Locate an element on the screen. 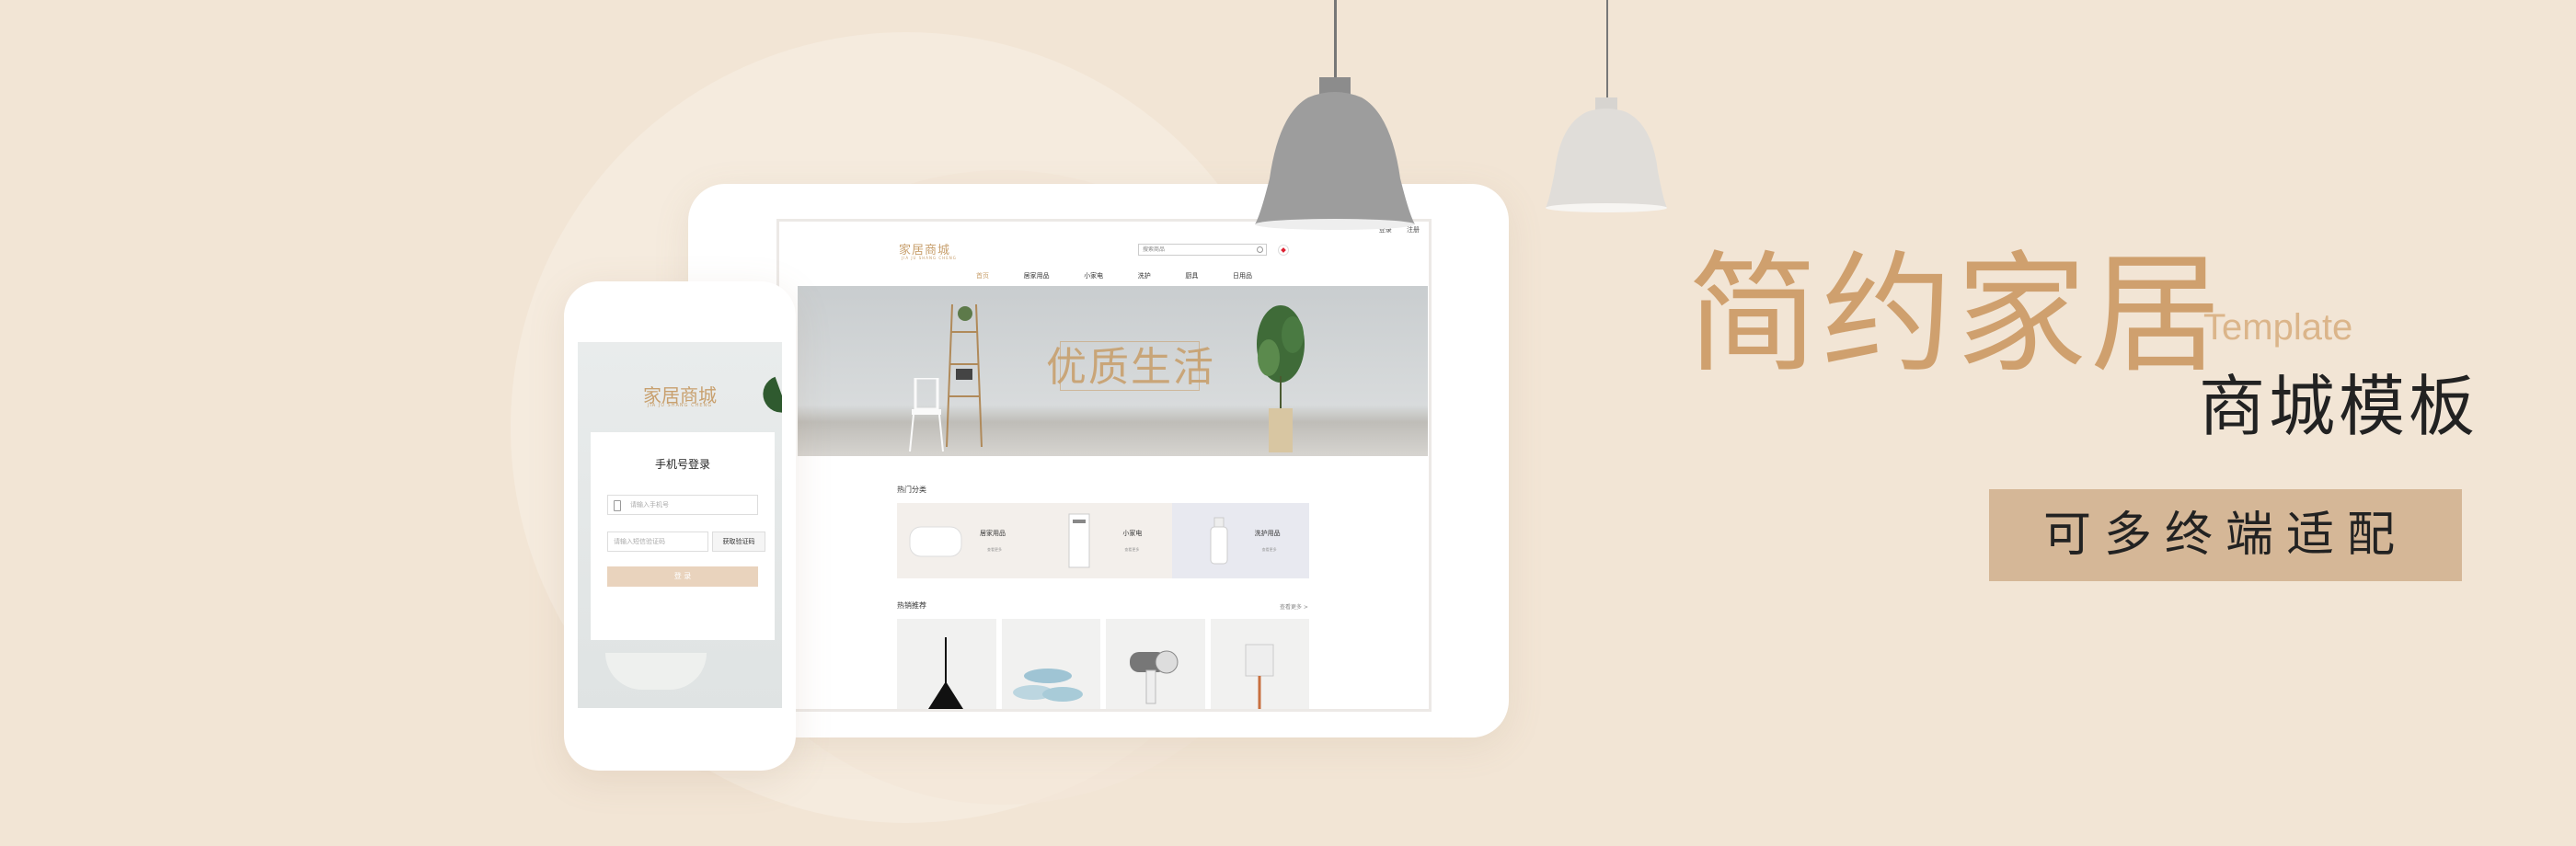 This screenshot has width=2576, height=846. search-icon is located at coordinates (1260, 249).